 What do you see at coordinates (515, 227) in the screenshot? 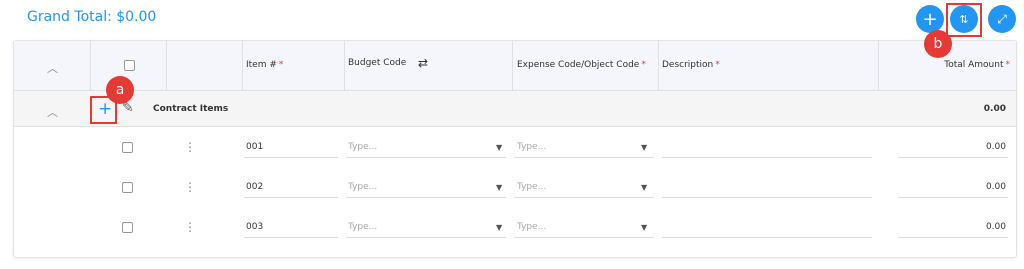
I see `table-row: ⋮ 003 Type... ▼ Type... ▼ 0.00` at bounding box center [515, 227].